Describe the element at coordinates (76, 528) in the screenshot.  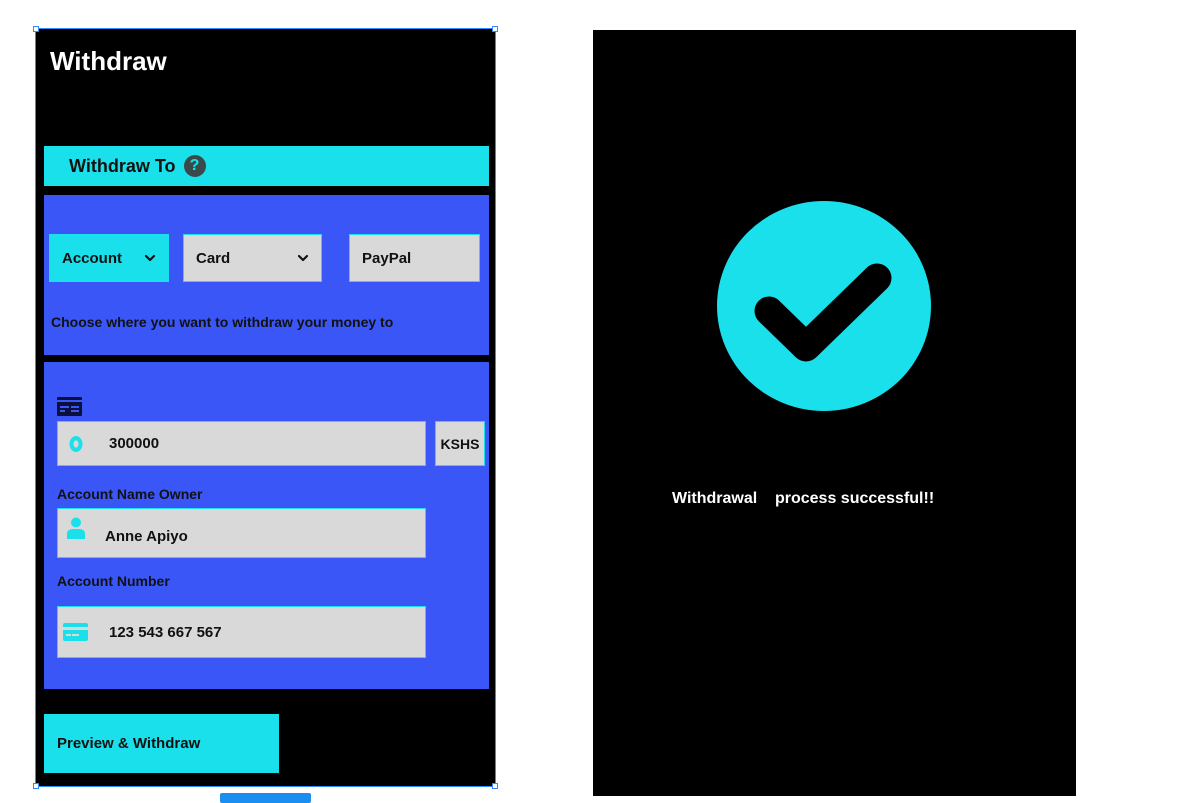
I see `user-icon` at that location.